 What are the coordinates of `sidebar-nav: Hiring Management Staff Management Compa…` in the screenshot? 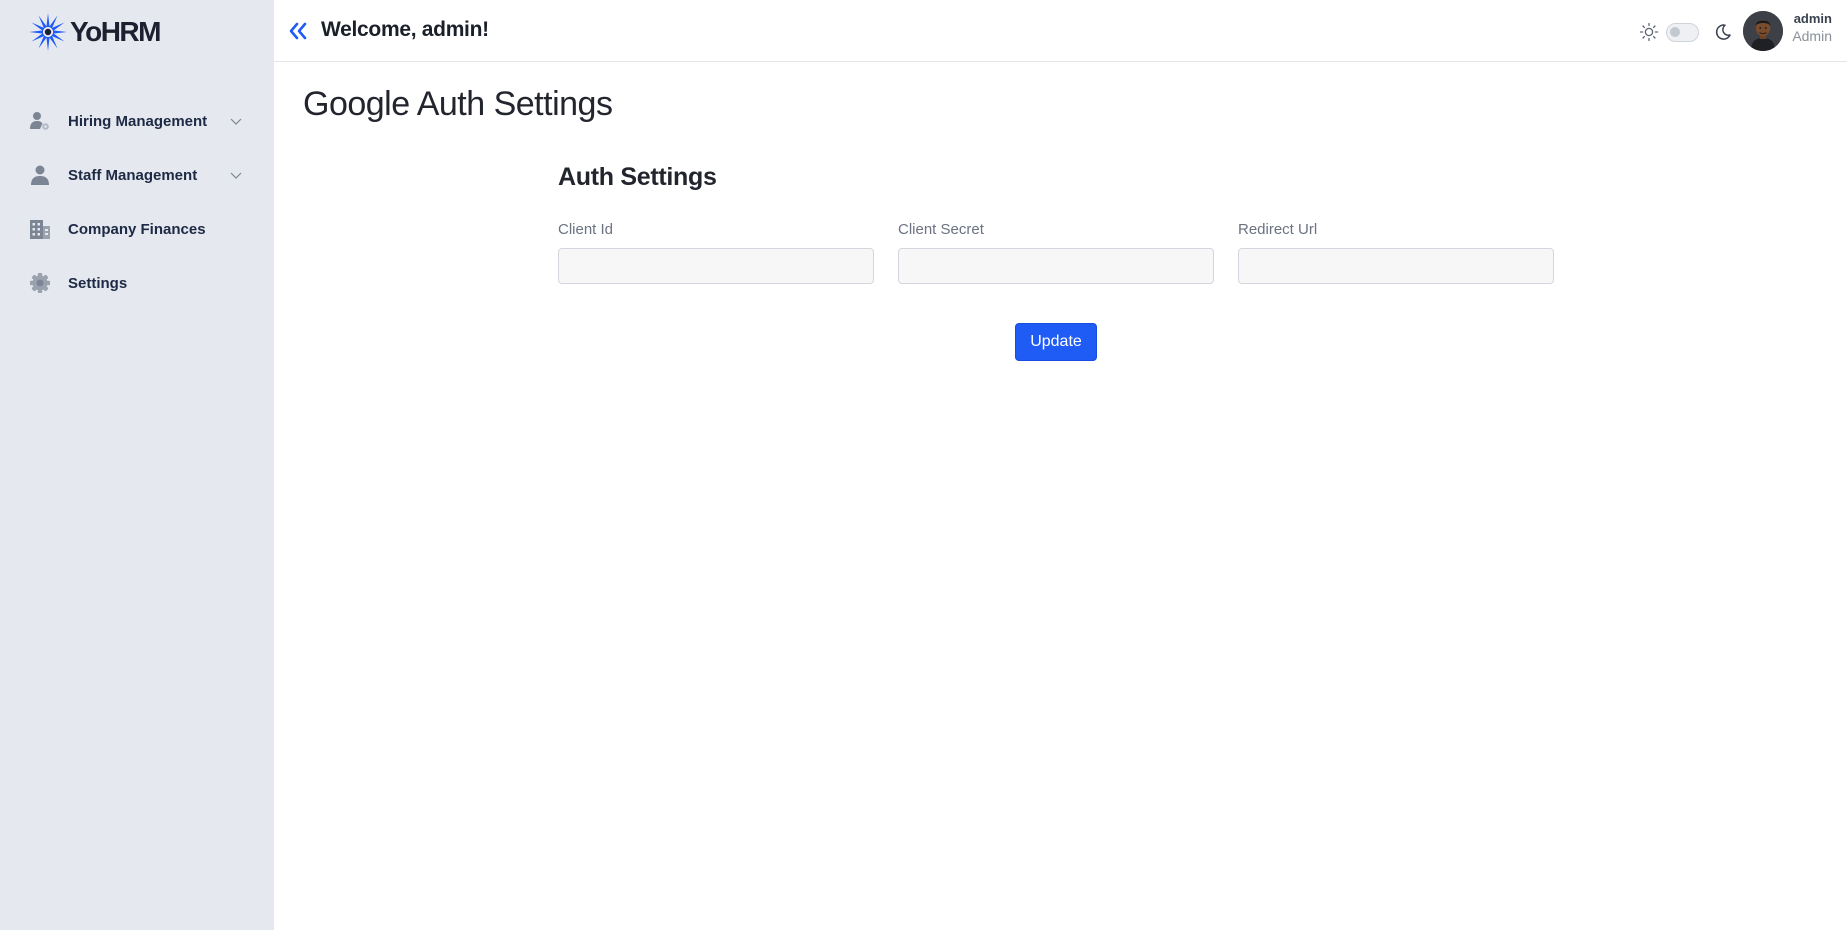 It's located at (137, 202).